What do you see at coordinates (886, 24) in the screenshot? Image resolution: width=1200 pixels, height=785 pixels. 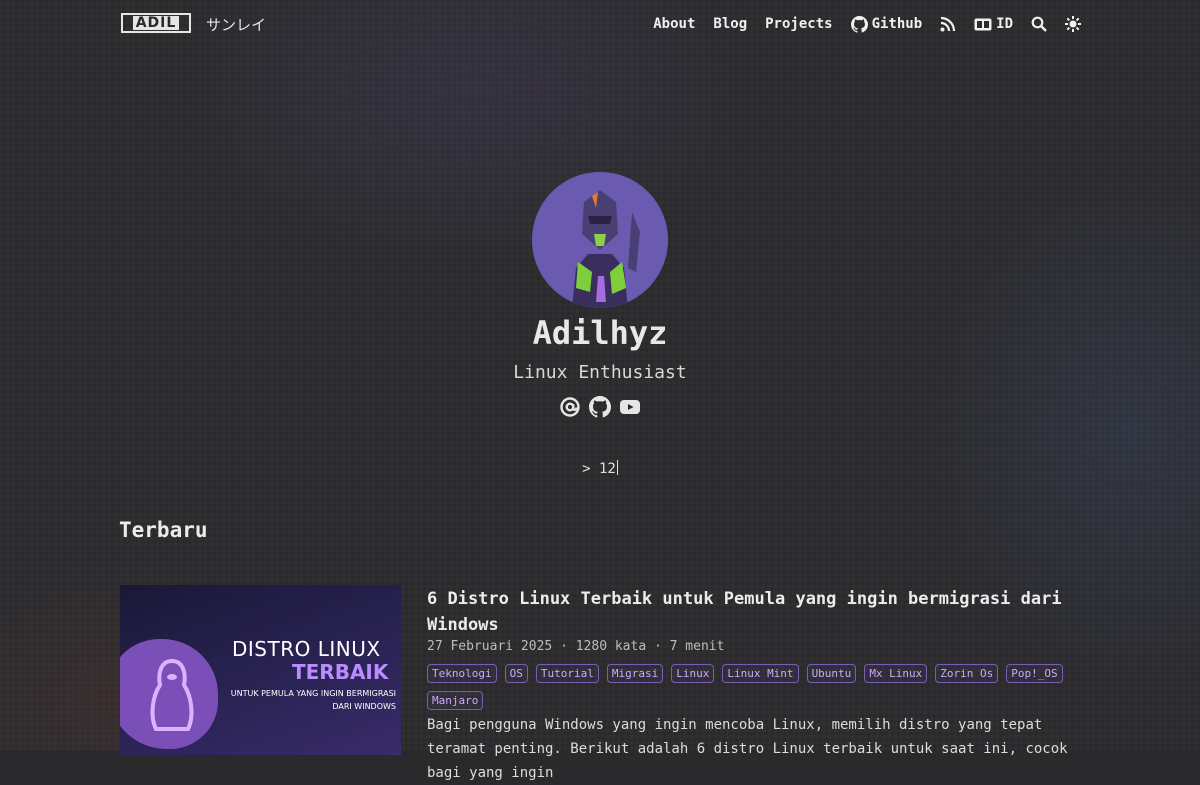 I see `nav-github: Github` at bounding box center [886, 24].